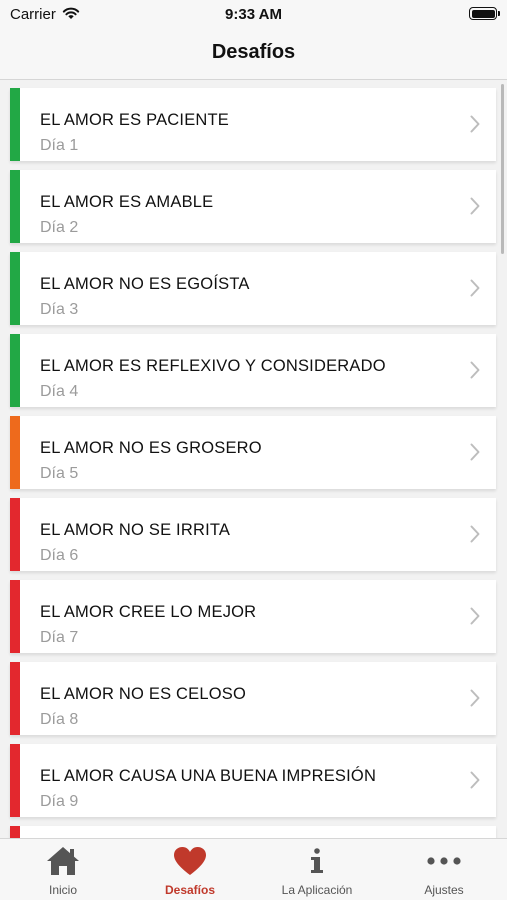 The width and height of the screenshot is (507, 900). What do you see at coordinates (143, 694) in the screenshot?
I see `challenge-title: EL AMOR NO ES CELOSO` at bounding box center [143, 694].